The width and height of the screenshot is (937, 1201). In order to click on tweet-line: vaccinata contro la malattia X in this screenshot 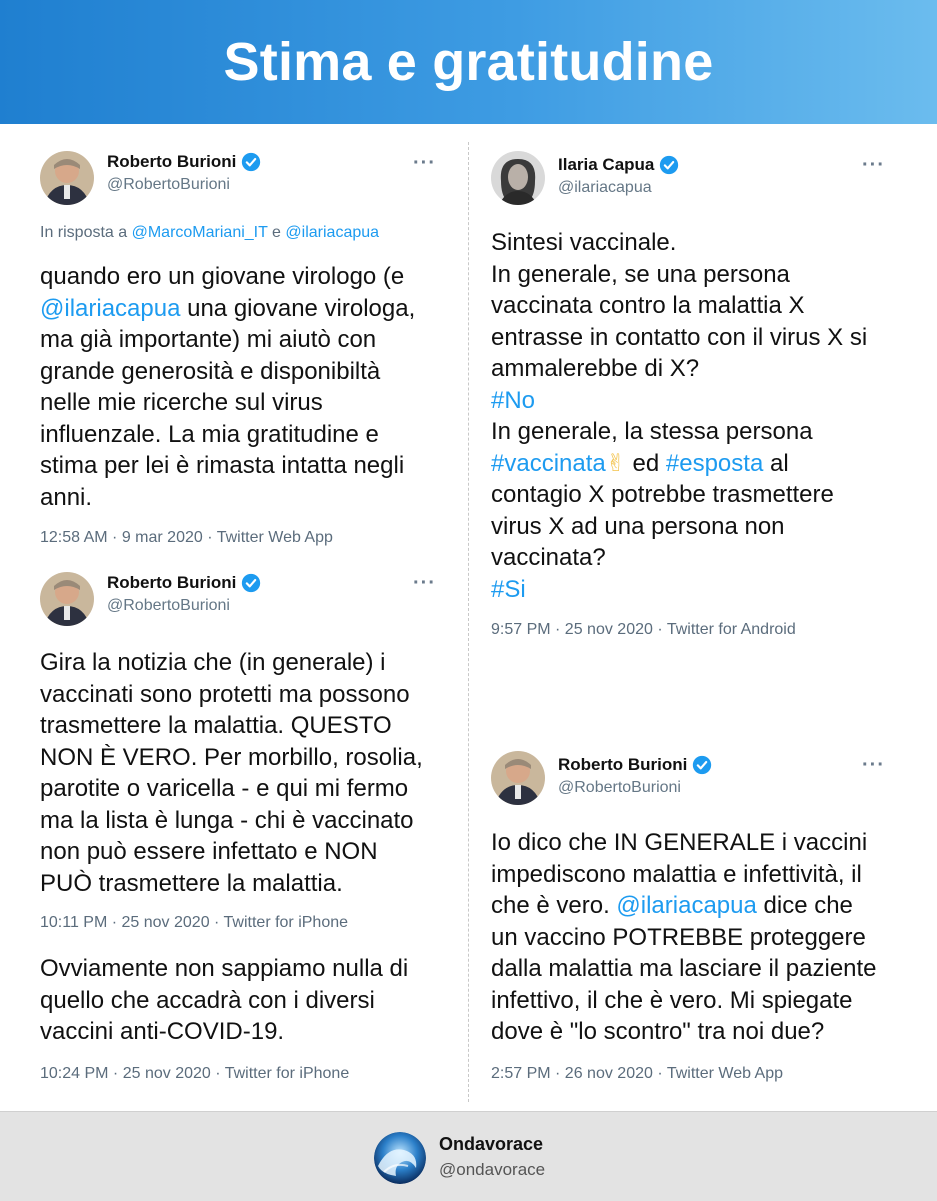, I will do `click(648, 305)`.